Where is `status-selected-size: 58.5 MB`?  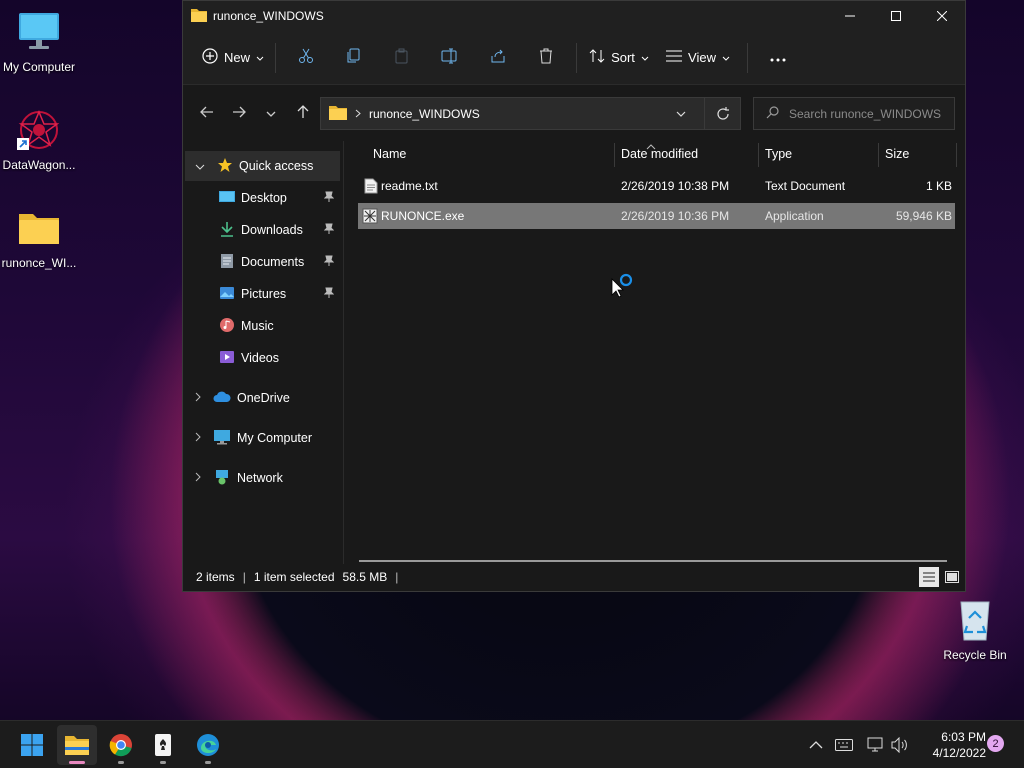 status-selected-size: 58.5 MB is located at coordinates (365, 577).